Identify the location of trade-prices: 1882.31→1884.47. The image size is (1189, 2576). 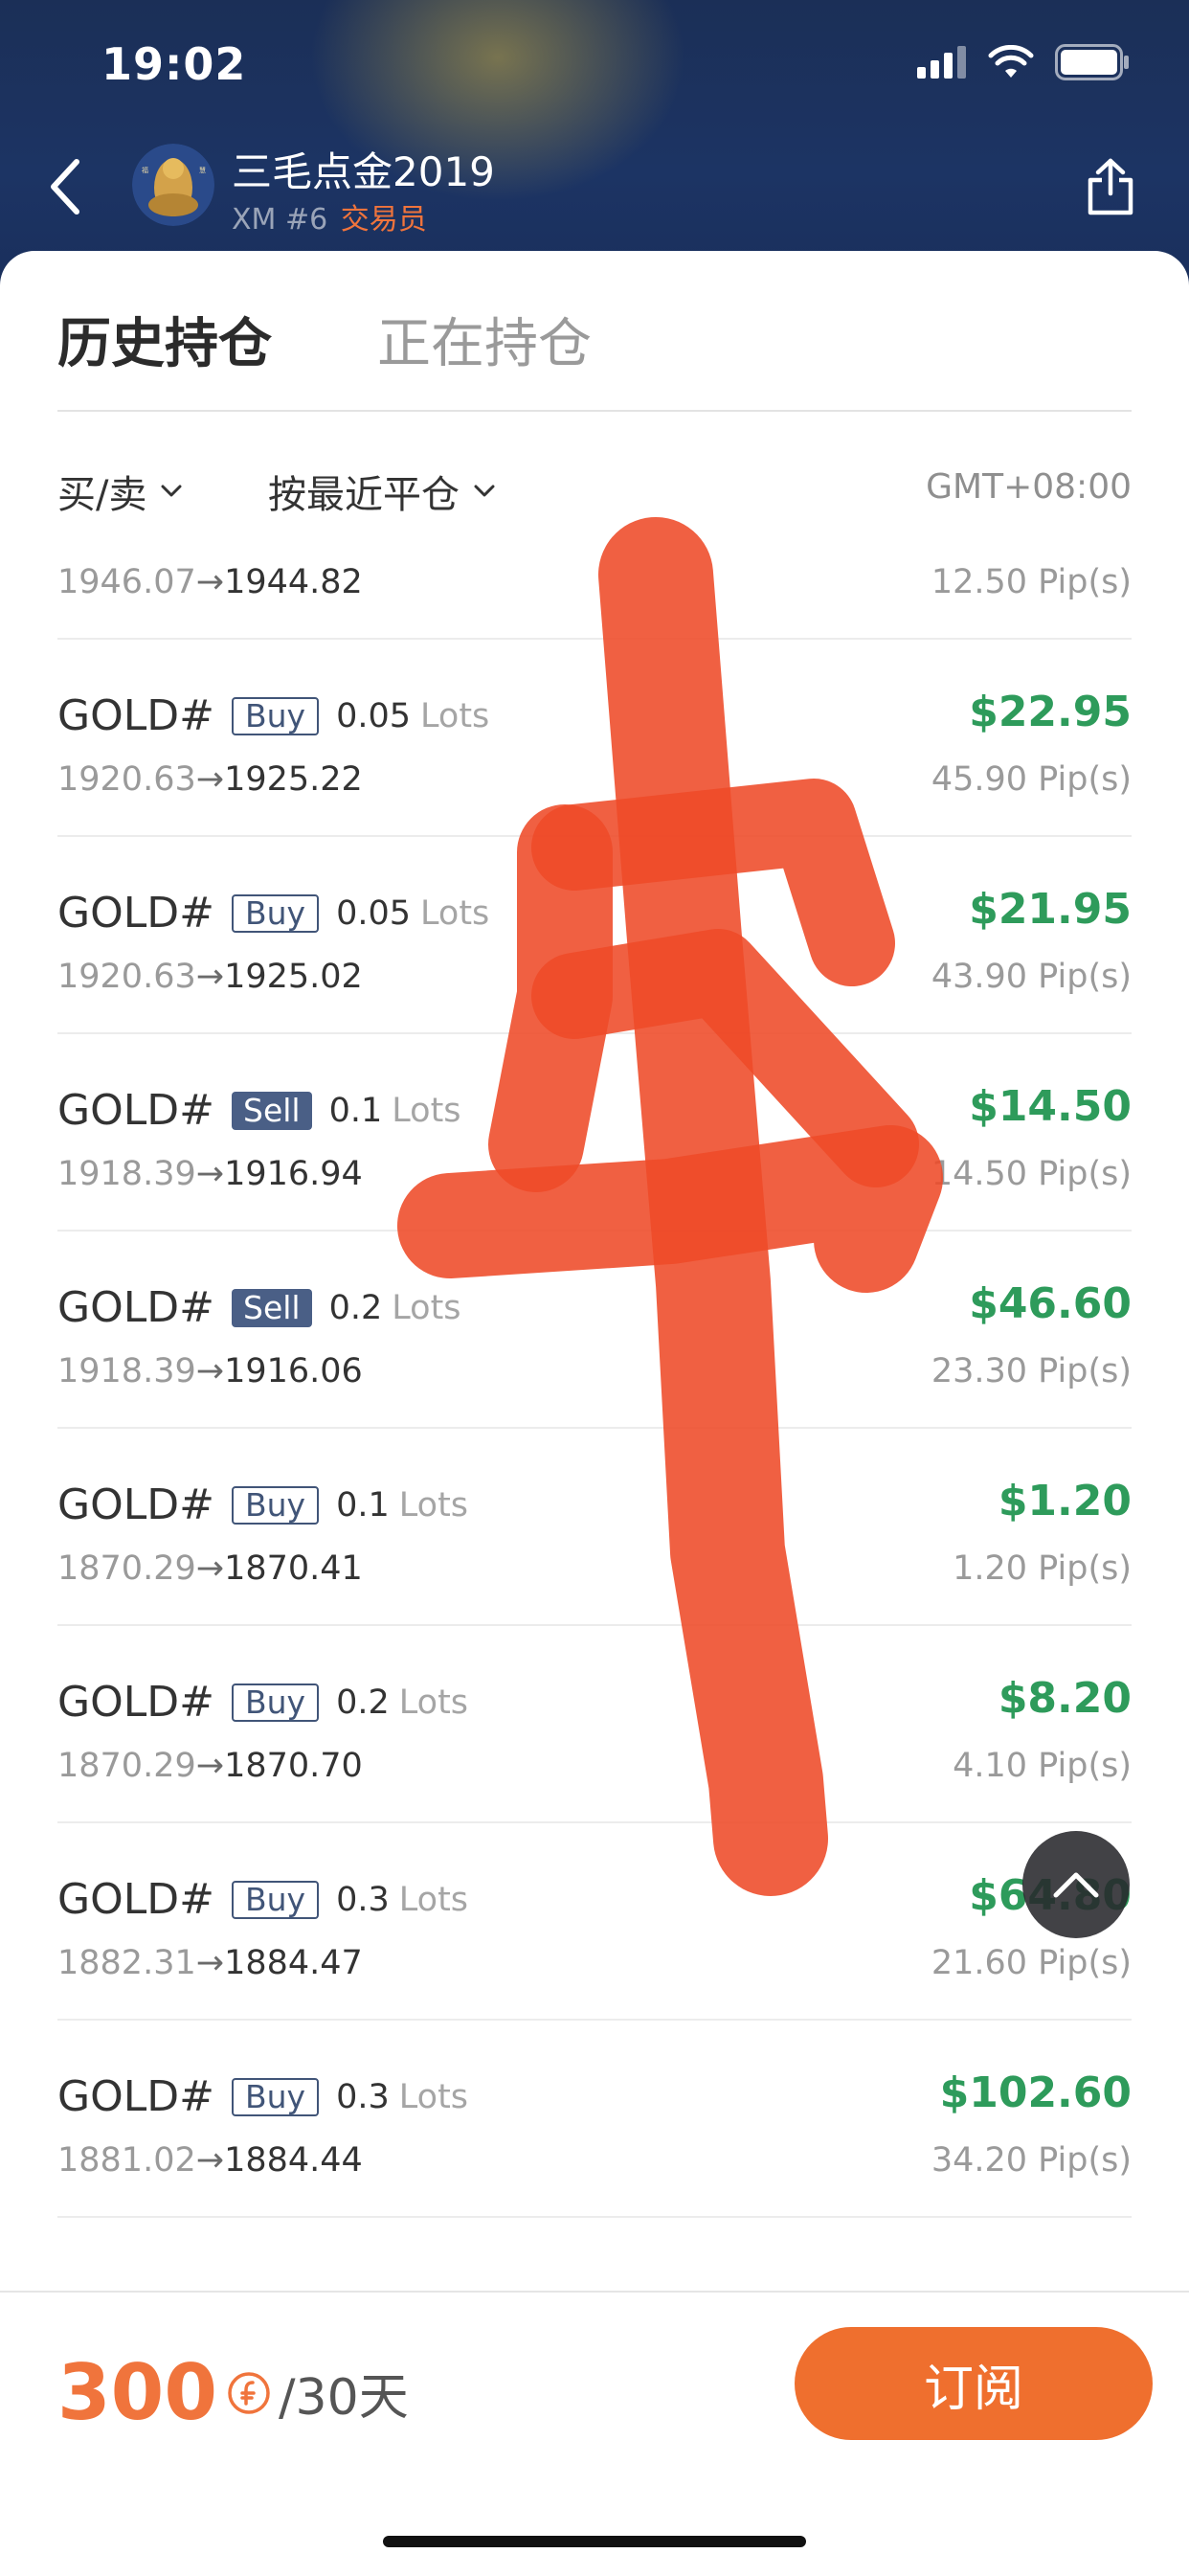
(210, 1963).